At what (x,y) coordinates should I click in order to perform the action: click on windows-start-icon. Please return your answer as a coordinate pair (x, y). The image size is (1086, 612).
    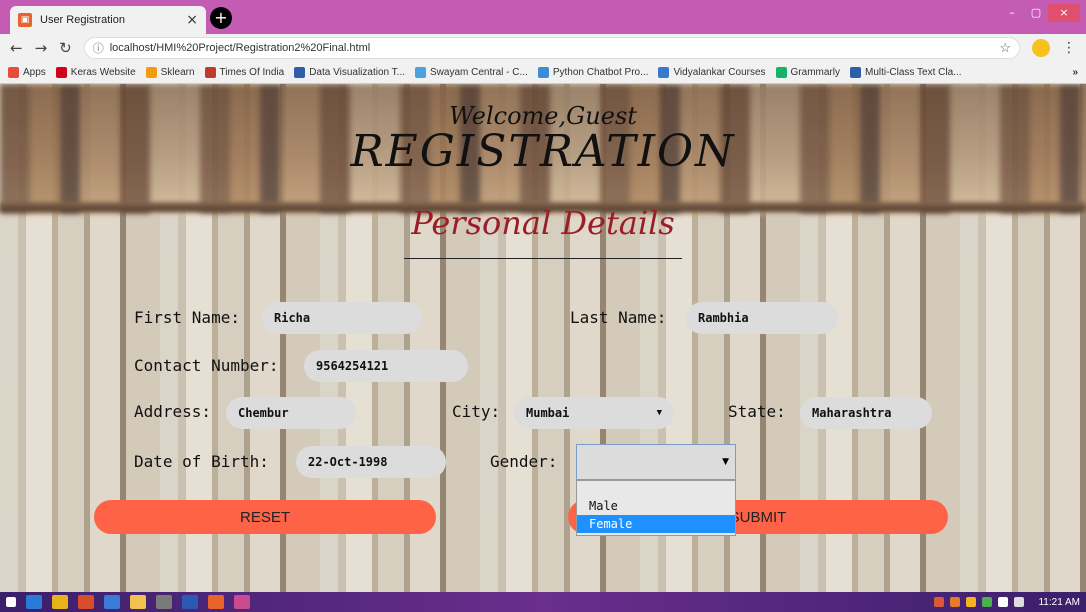
    Looking at the image, I should click on (11, 602).